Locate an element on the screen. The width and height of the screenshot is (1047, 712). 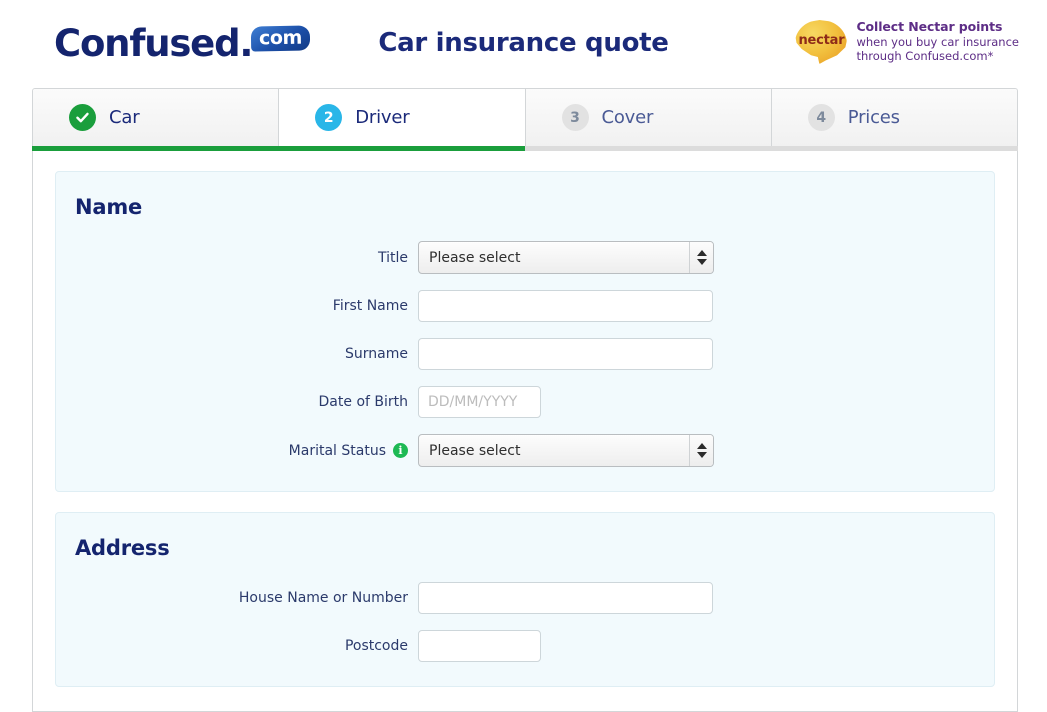
nectar-line-3: through Confused.com* is located at coordinates (925, 56).